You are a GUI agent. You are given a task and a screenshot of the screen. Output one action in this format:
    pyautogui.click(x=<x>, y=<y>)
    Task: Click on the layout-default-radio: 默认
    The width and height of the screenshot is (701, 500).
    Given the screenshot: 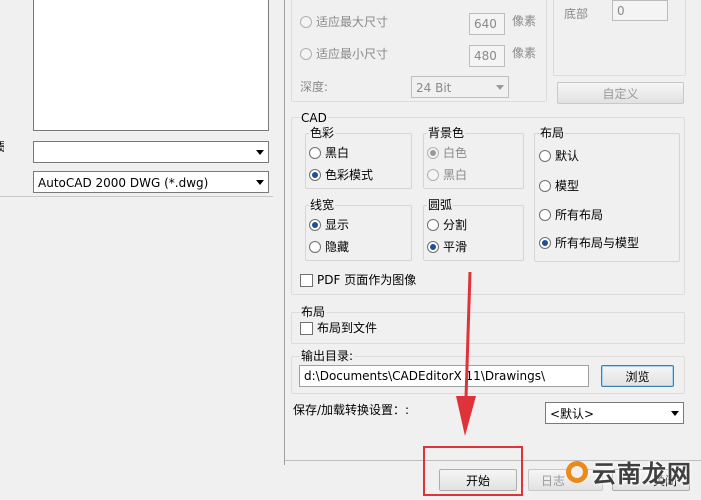 What is the action you would take?
    pyautogui.click(x=559, y=156)
    